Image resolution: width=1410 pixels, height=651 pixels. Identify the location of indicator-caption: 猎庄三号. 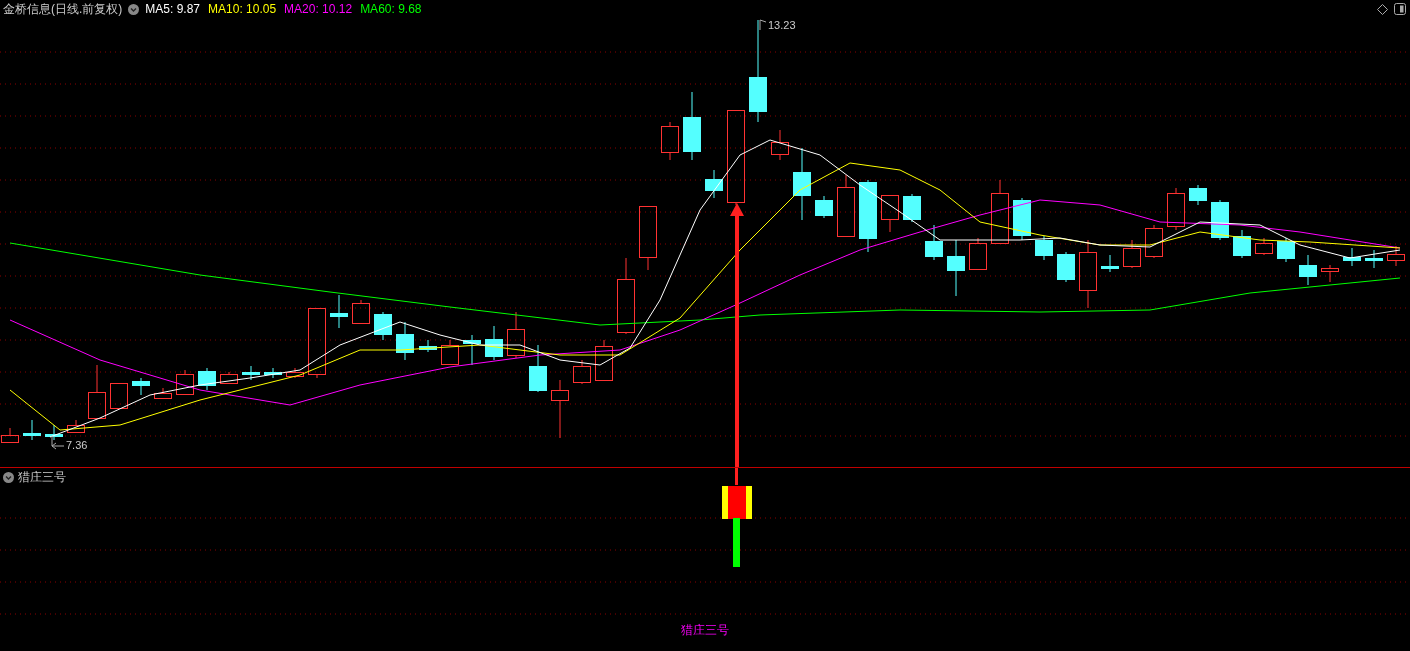
(705, 630).